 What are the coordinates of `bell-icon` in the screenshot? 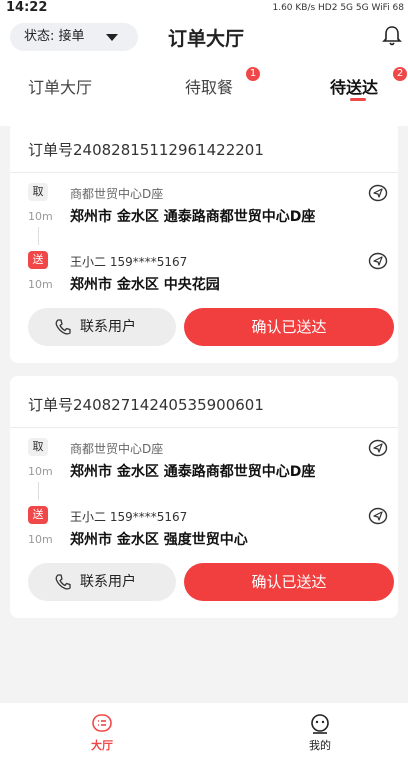 It's located at (392, 36).